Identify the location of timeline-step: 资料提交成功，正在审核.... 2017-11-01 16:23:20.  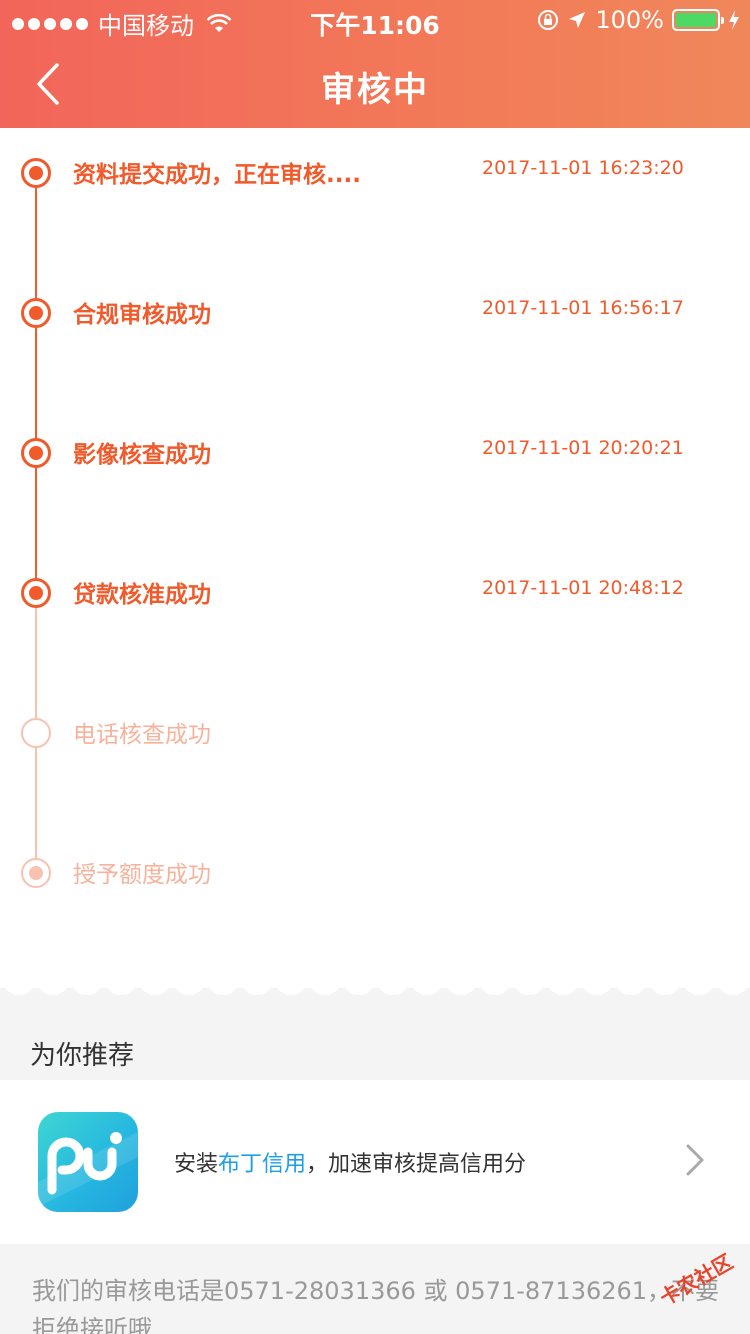
(375, 172).